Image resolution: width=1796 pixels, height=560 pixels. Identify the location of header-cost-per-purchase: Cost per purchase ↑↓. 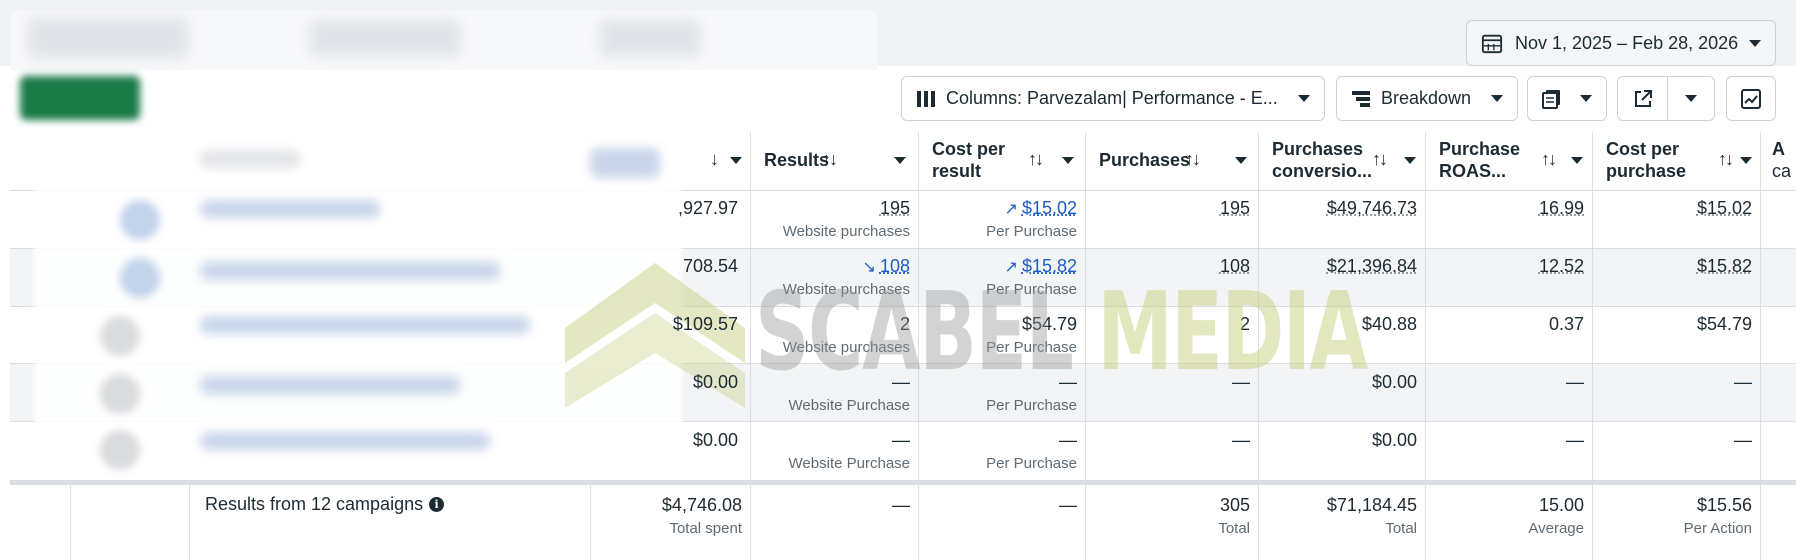
(1676, 161).